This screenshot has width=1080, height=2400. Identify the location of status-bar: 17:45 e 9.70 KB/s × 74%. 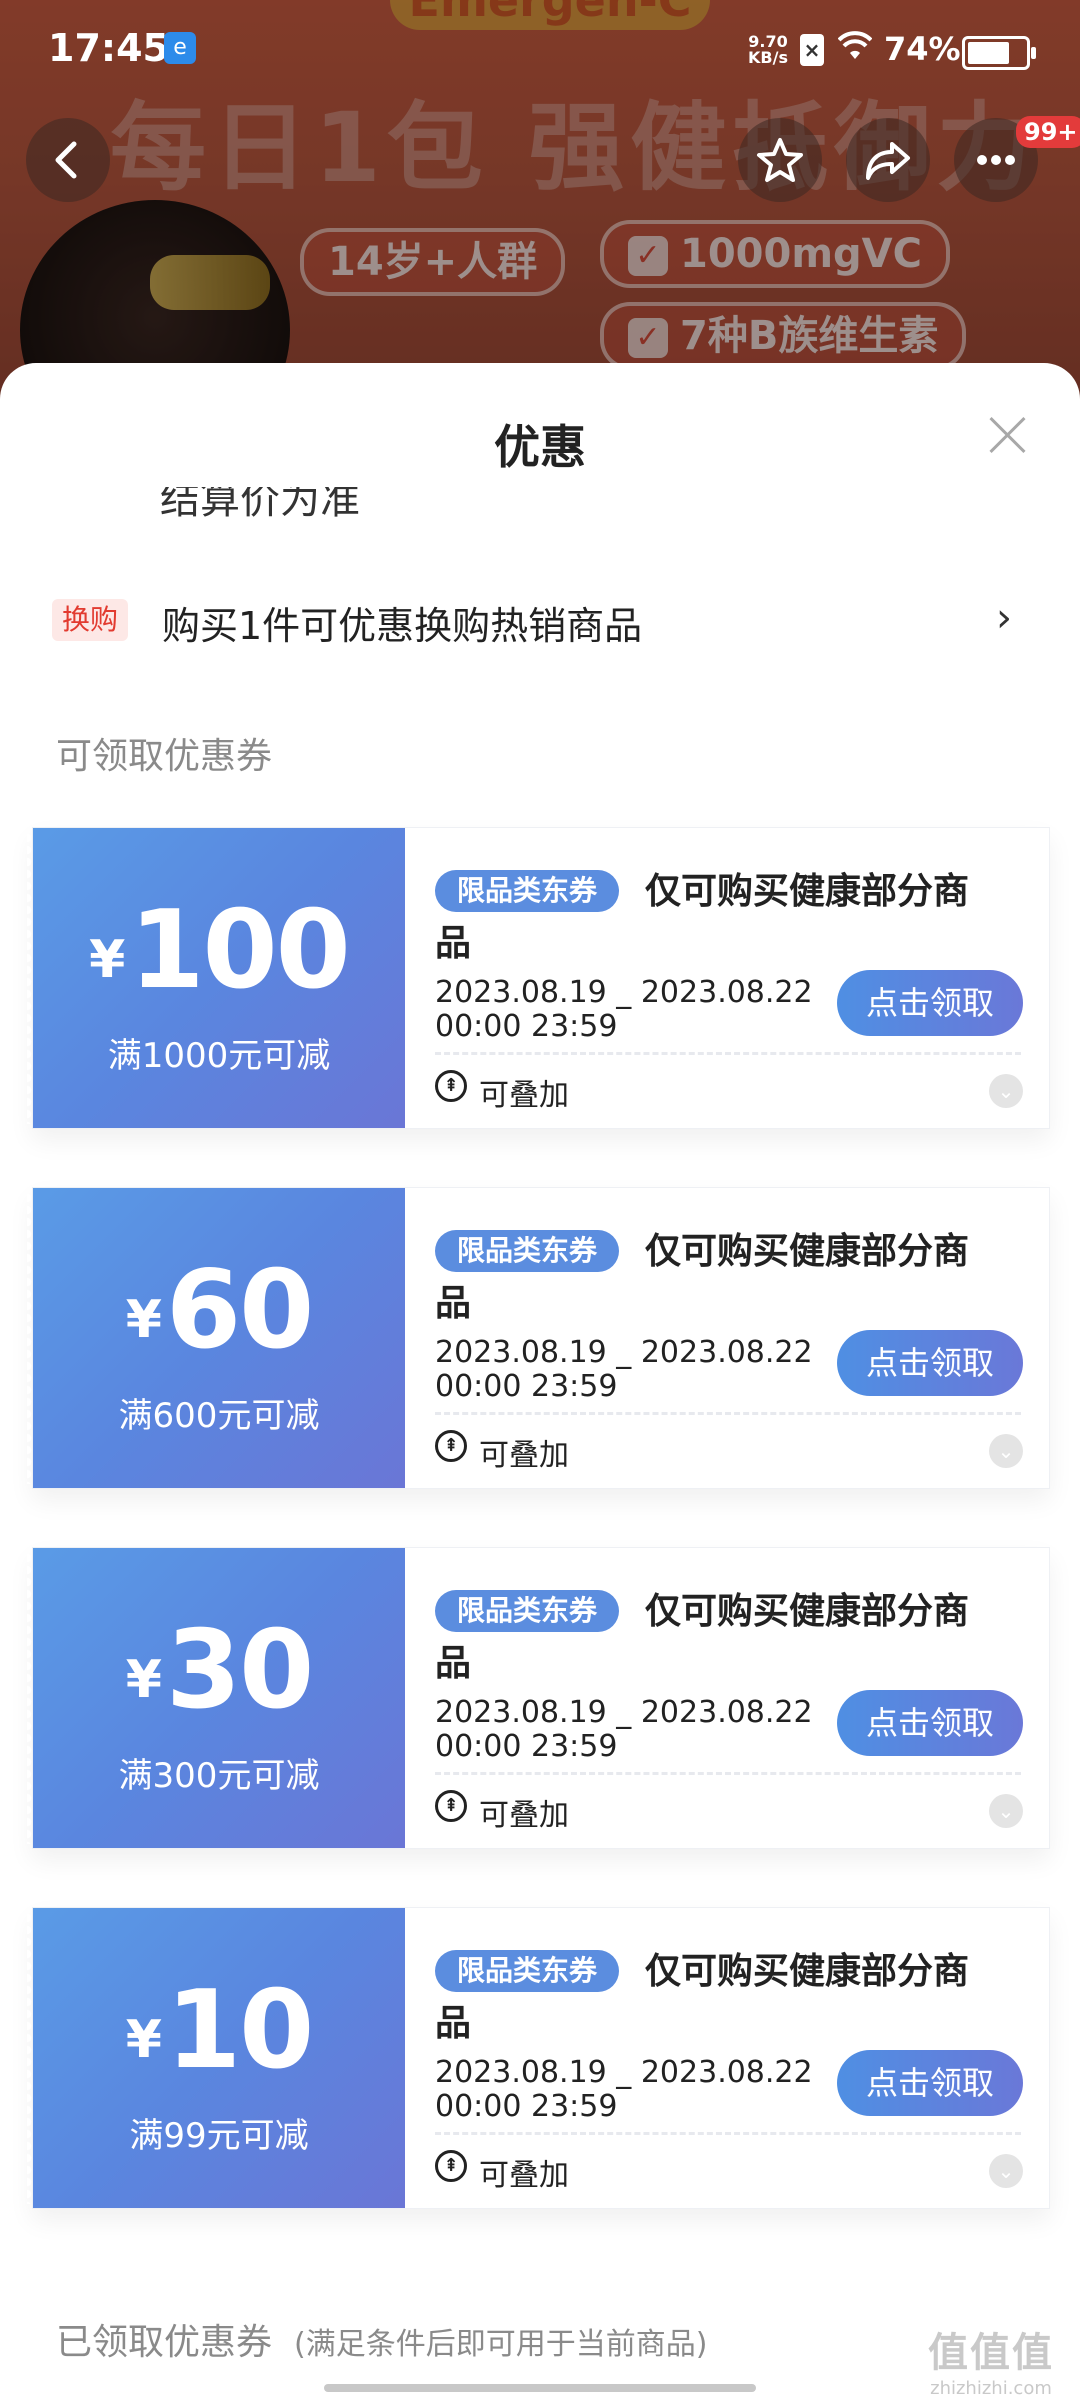
(540, 50).